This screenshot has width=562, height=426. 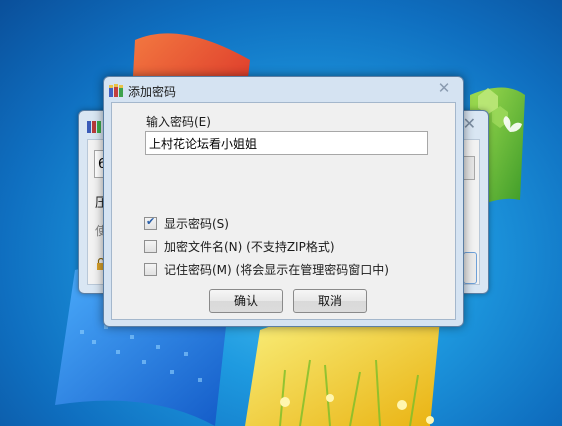 I want to click on background-button, so click(x=470, y=268).